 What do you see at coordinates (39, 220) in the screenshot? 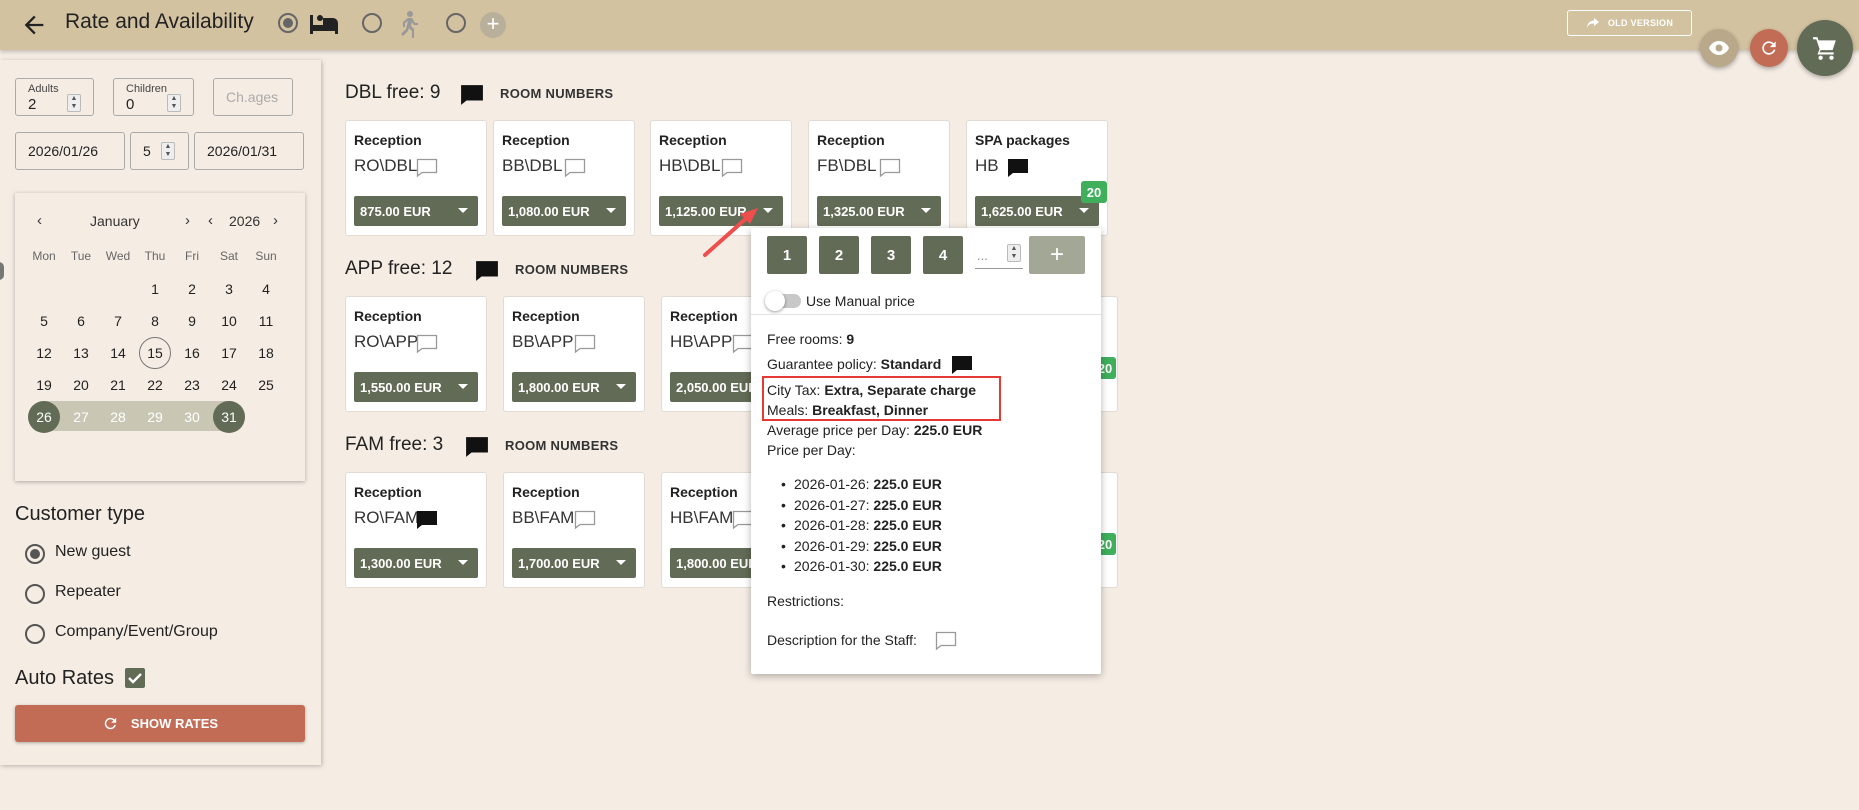
I see `prev-month-icon: ‹` at bounding box center [39, 220].